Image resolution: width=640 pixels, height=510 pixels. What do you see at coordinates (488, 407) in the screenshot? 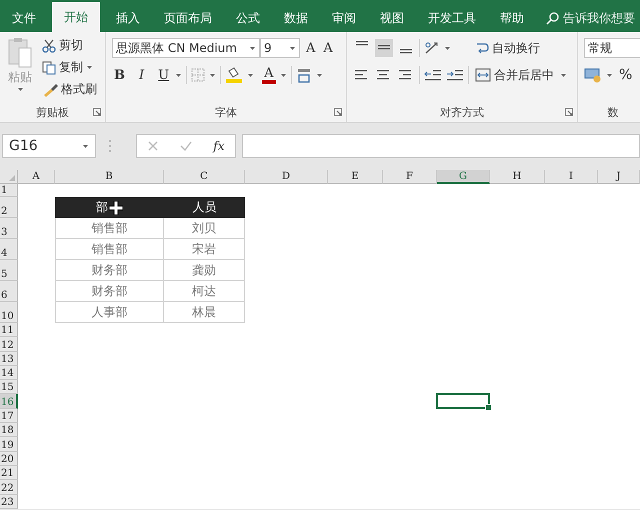
I see `fill-handle` at bounding box center [488, 407].